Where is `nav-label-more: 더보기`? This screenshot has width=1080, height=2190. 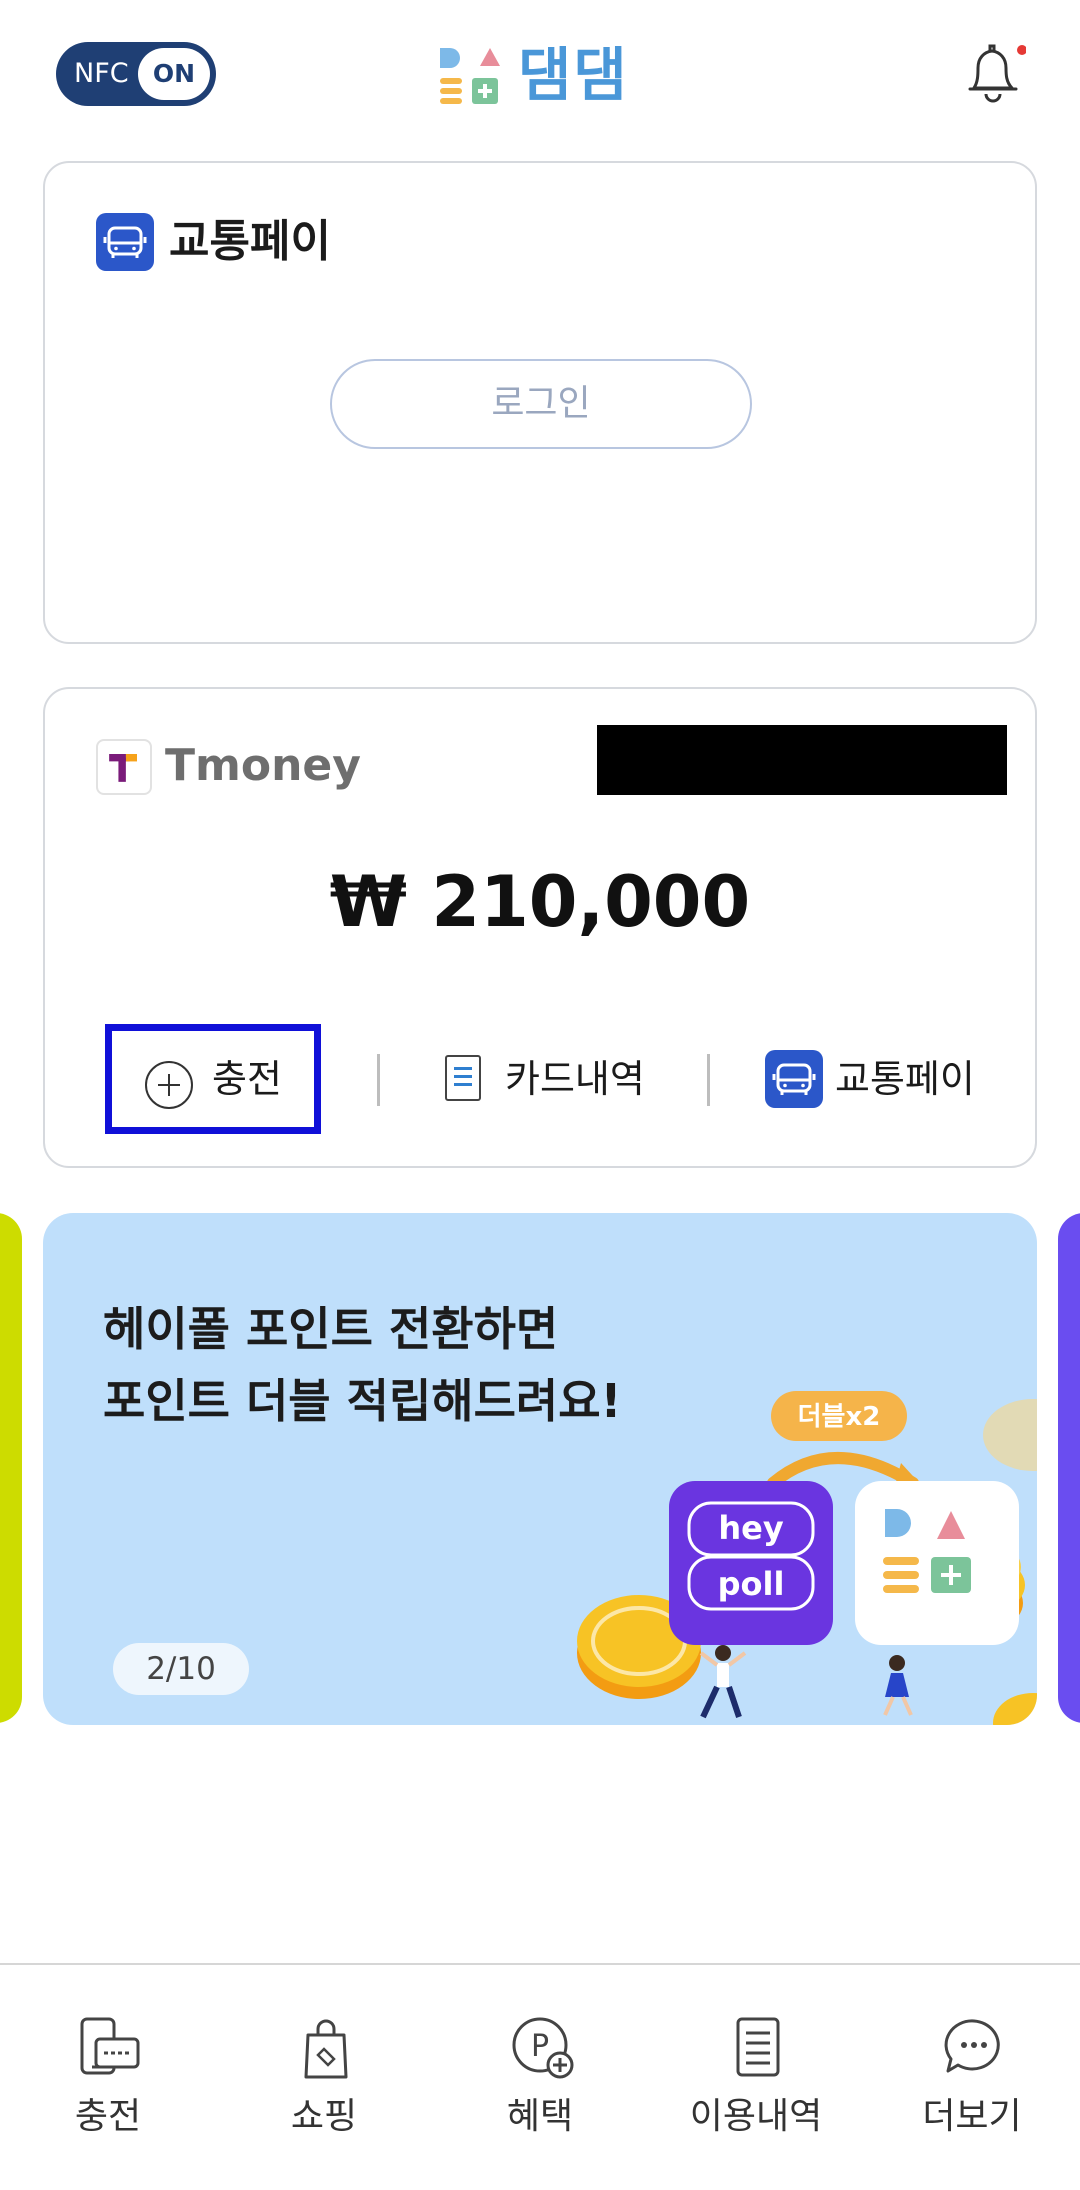 nav-label-more: 더보기 is located at coordinates (972, 2116).